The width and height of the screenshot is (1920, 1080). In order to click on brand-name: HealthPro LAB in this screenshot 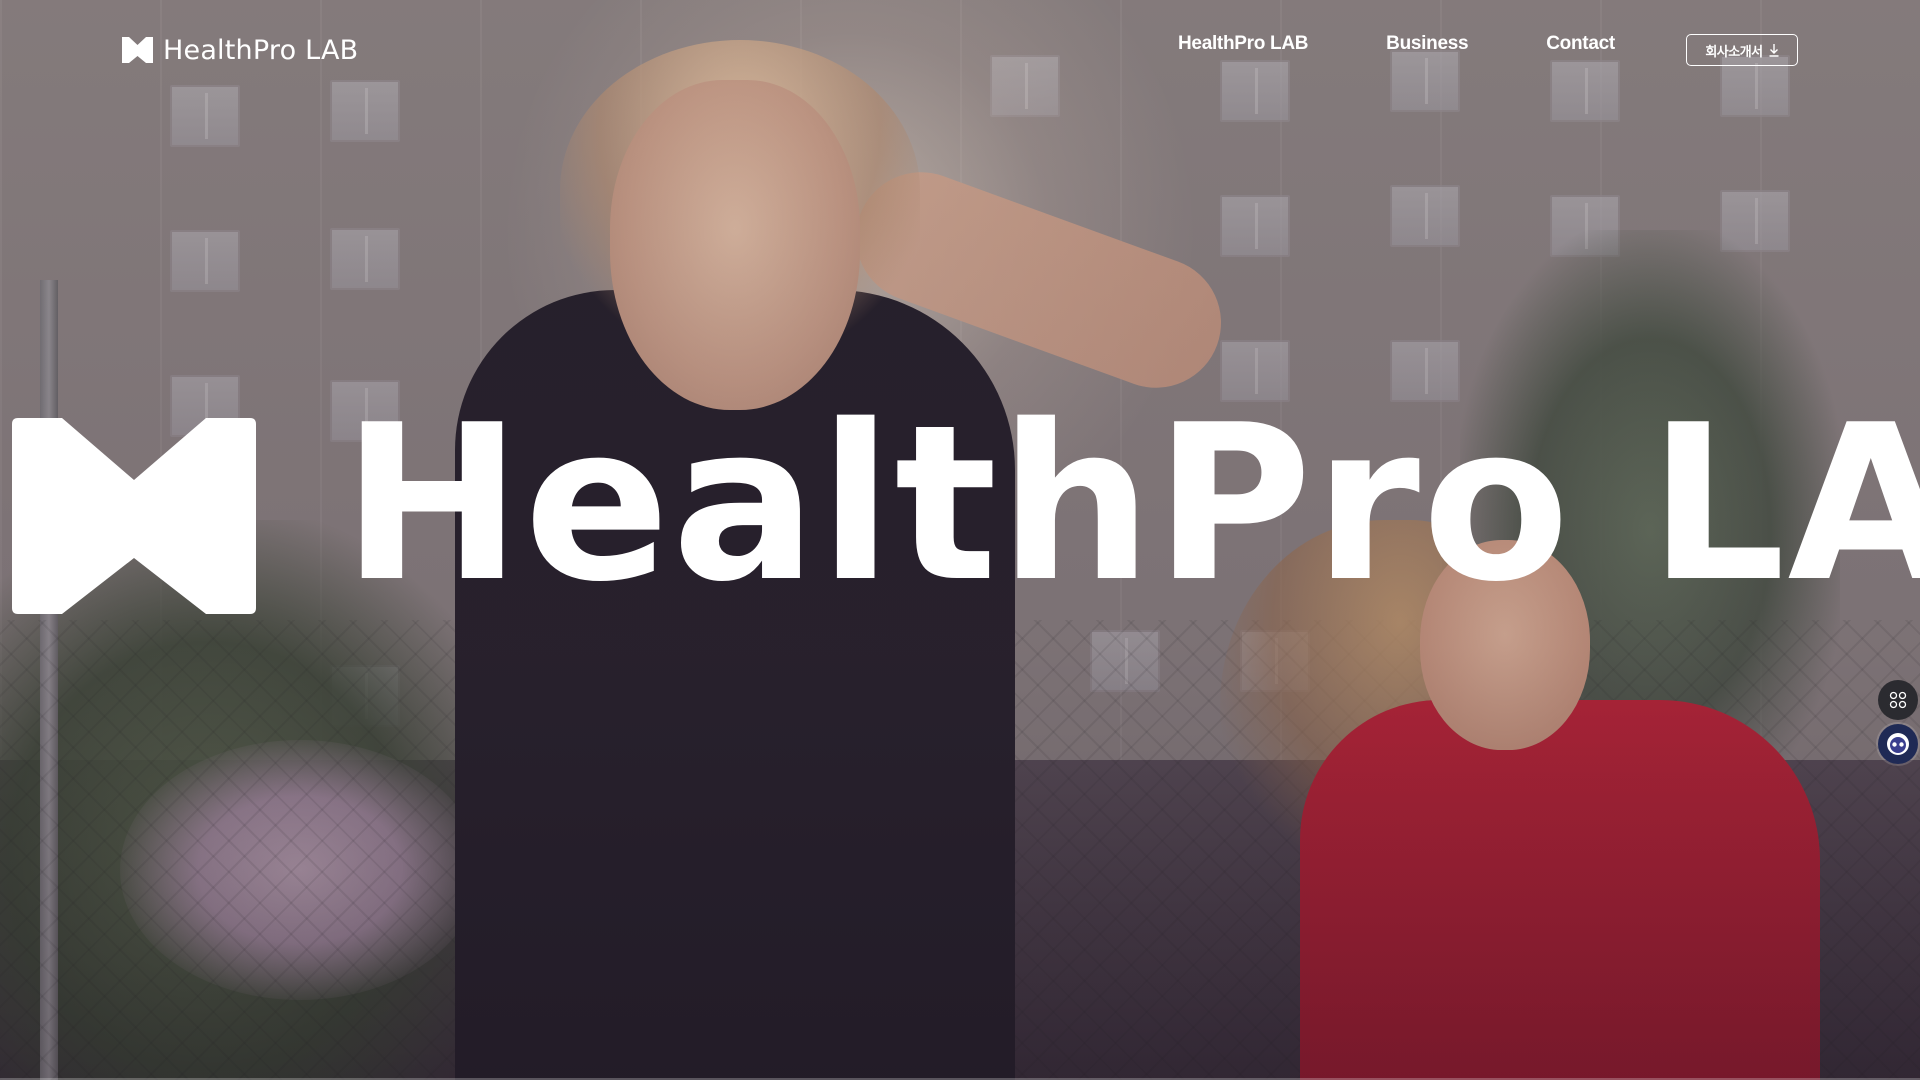, I will do `click(261, 50)`.